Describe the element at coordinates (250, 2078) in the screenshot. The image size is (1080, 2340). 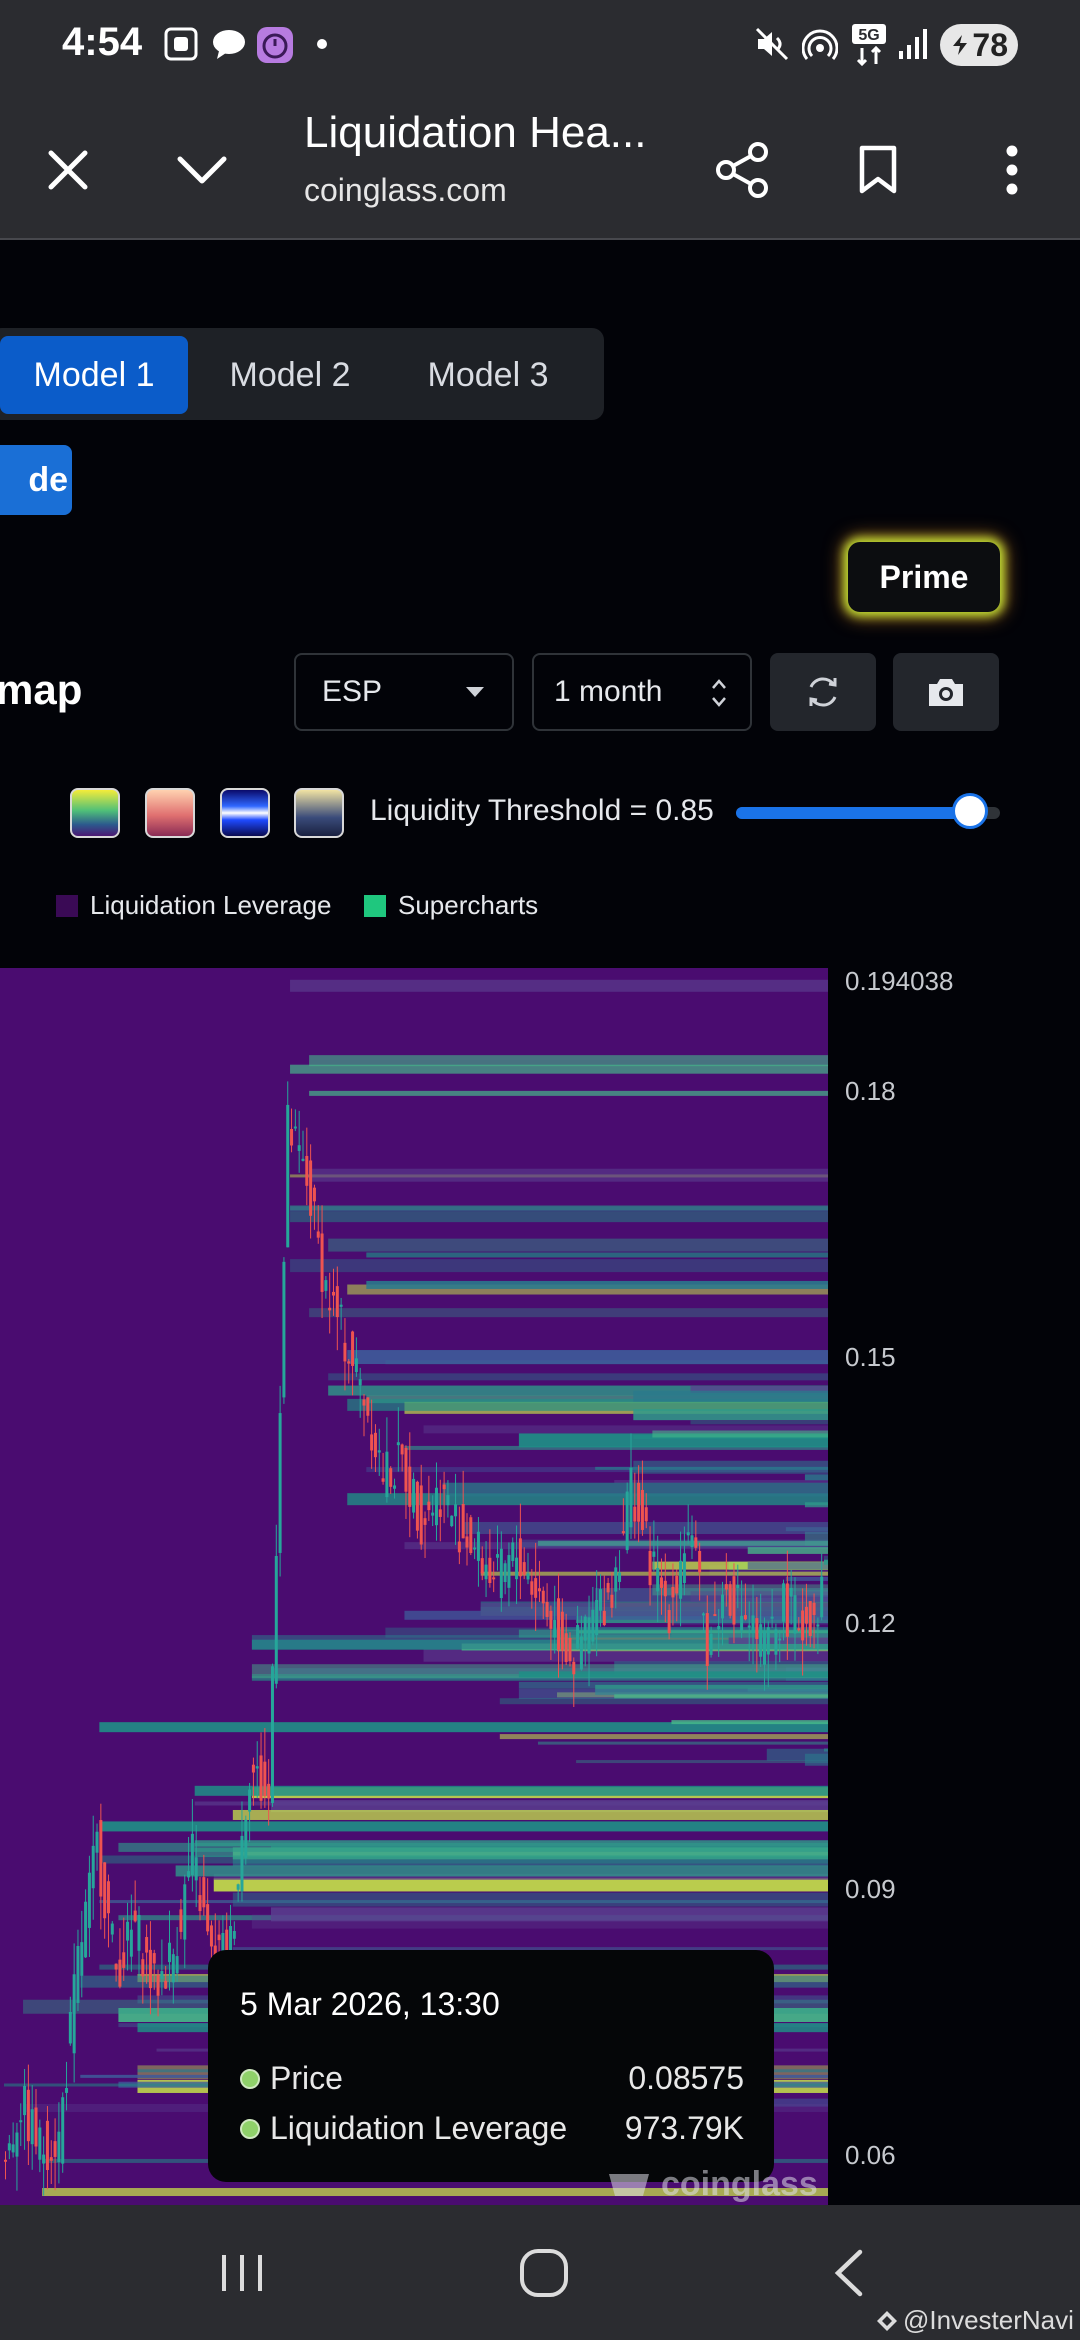
I see `tooltip-dot` at that location.